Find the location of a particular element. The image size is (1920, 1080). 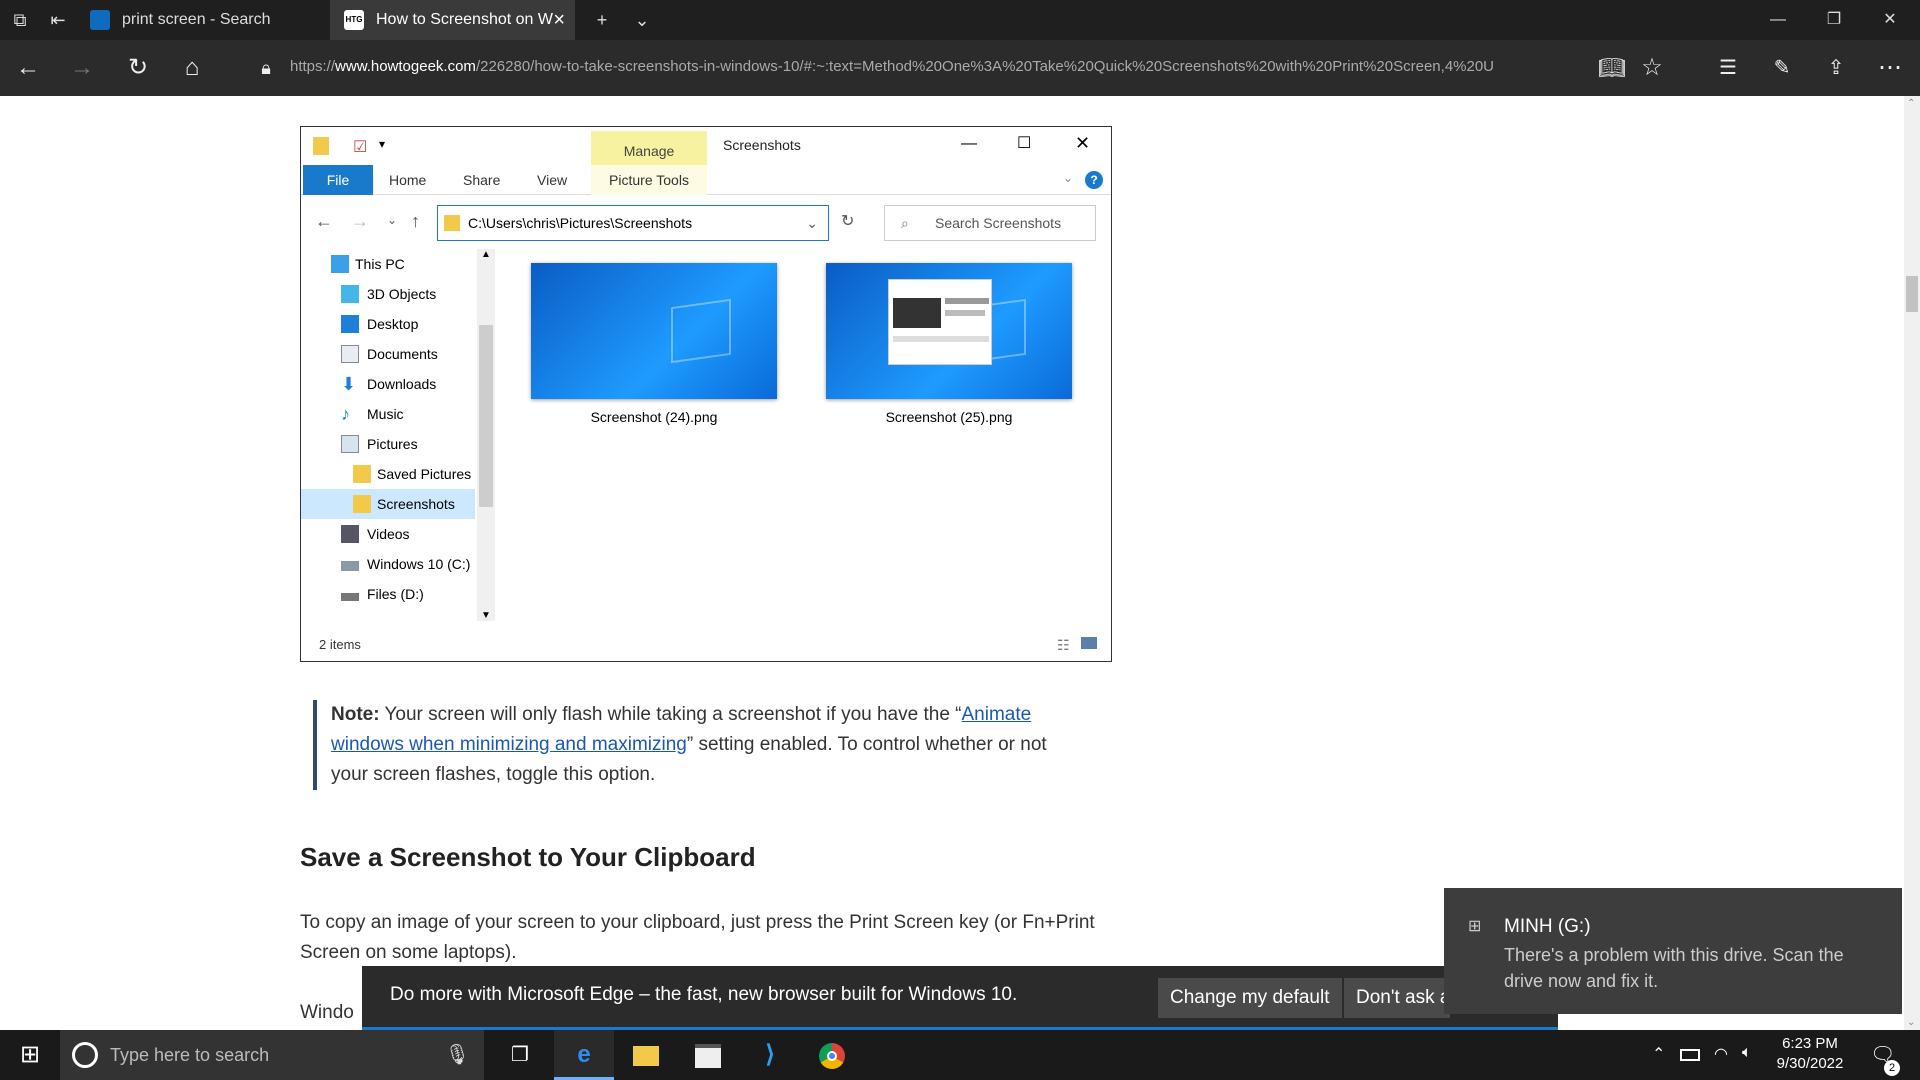

store-icon is located at coordinates (708, 1055).